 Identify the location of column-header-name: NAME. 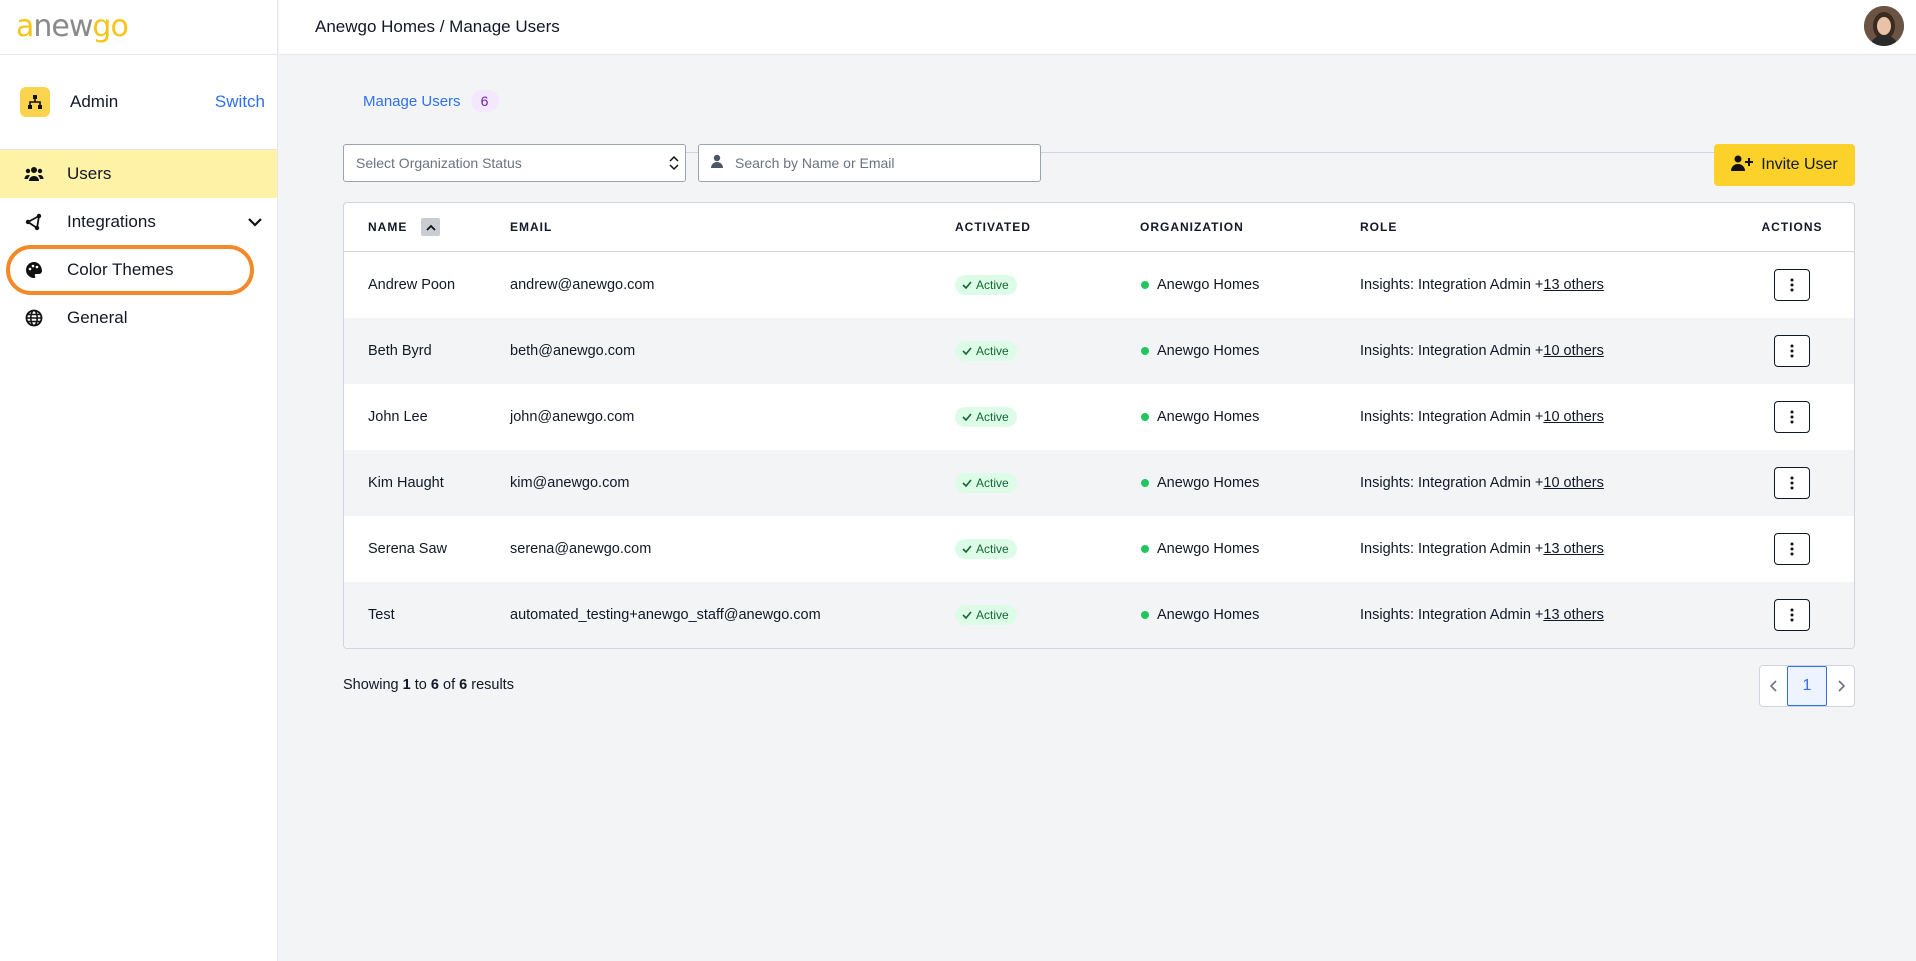
(427, 227).